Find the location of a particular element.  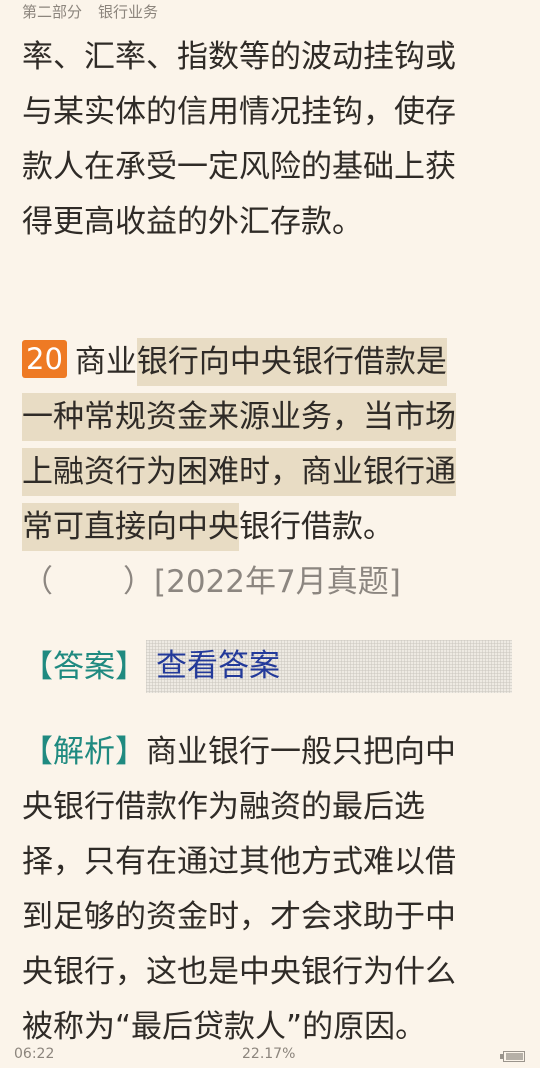

question-line: 20 商业银行向中央银行借款是 is located at coordinates (272, 362).